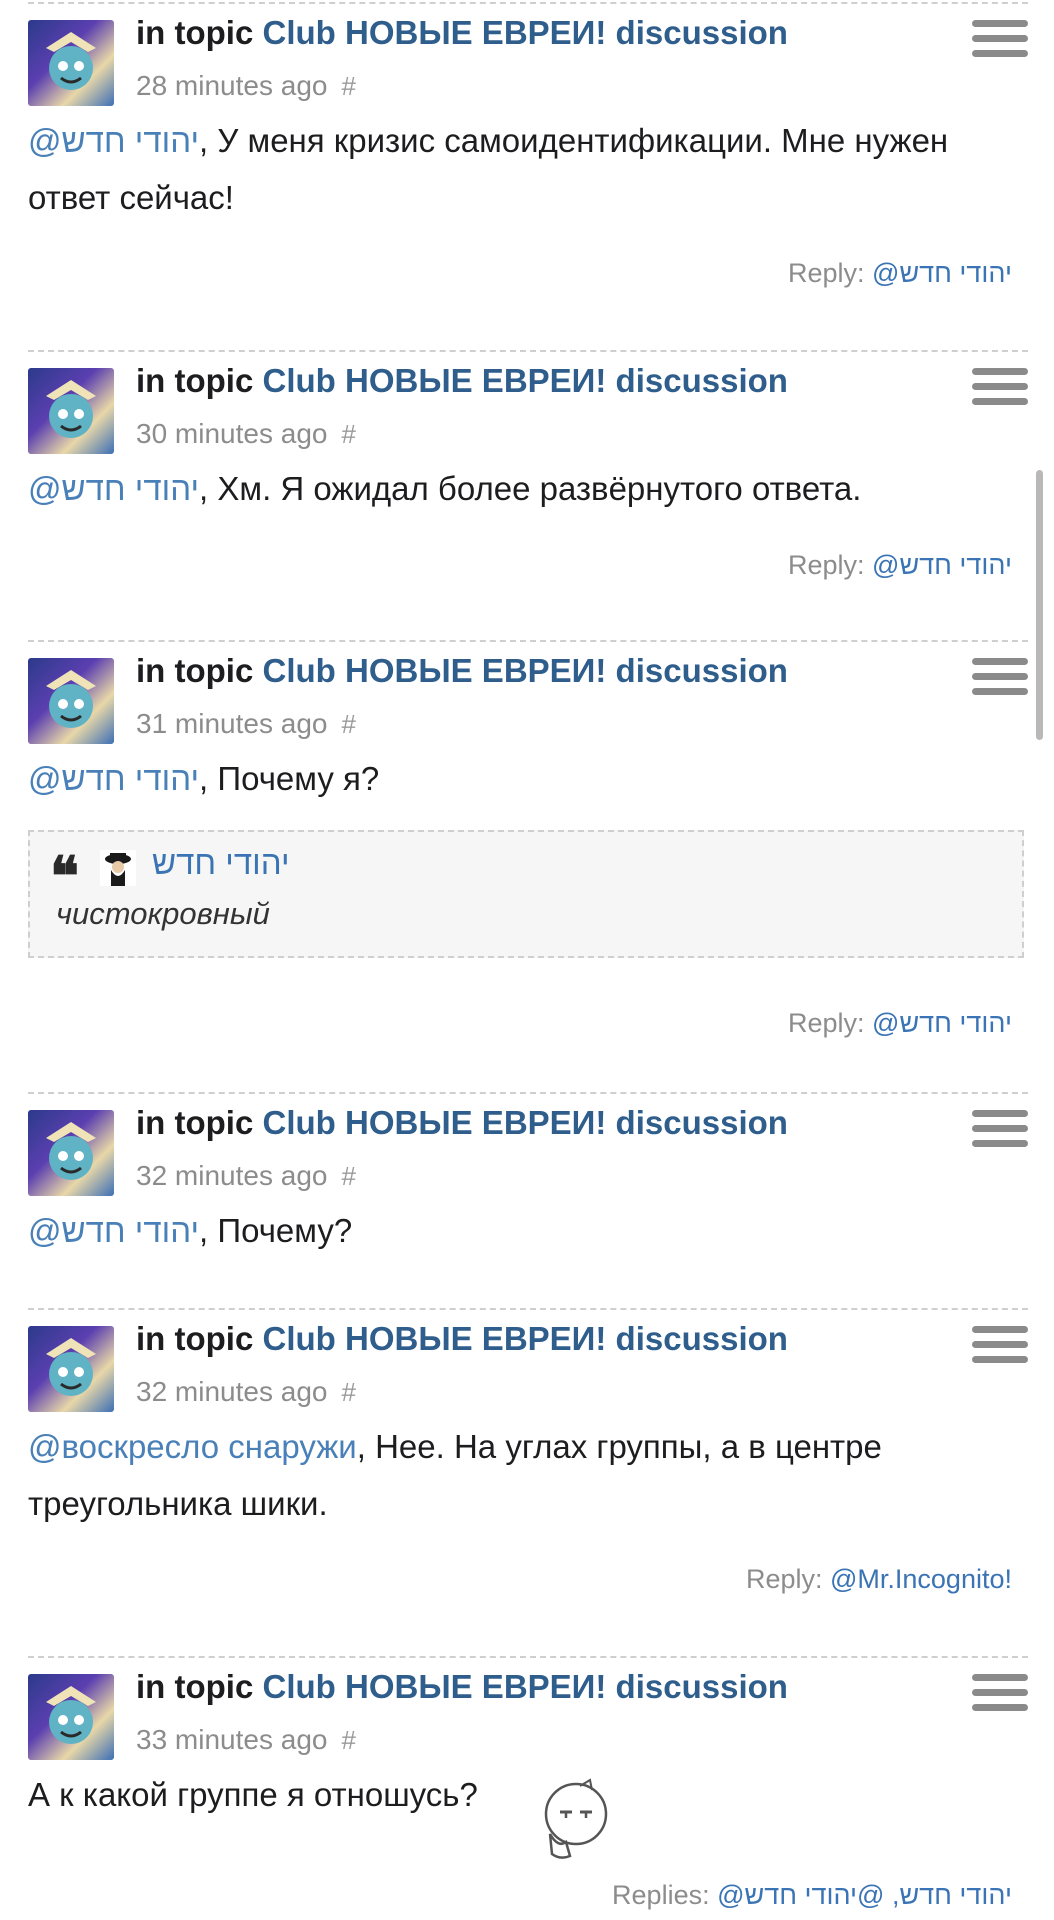 This screenshot has height=1920, width=1054. What do you see at coordinates (276, 1230) in the screenshot?
I see `post-text: , Почему?` at bounding box center [276, 1230].